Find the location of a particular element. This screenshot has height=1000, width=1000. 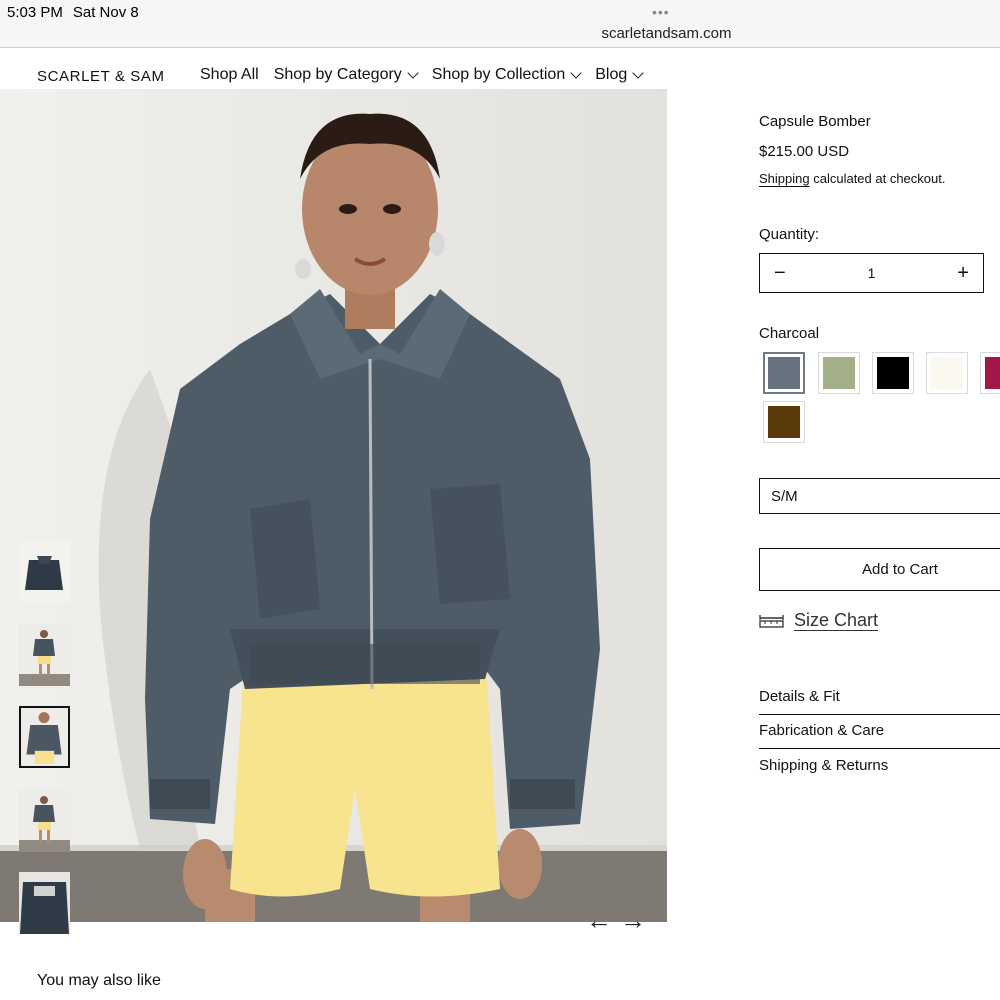

gallery-prev-arrow-icon: ← is located at coordinates (599, 920).